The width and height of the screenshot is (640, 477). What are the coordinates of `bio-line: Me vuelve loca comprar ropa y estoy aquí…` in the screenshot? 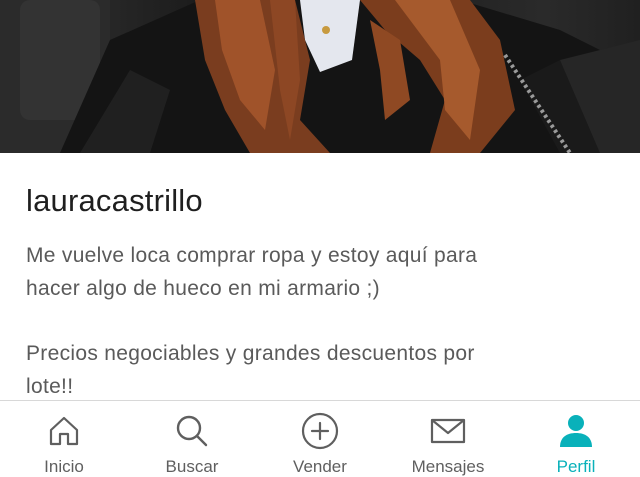 It's located at (252, 255).